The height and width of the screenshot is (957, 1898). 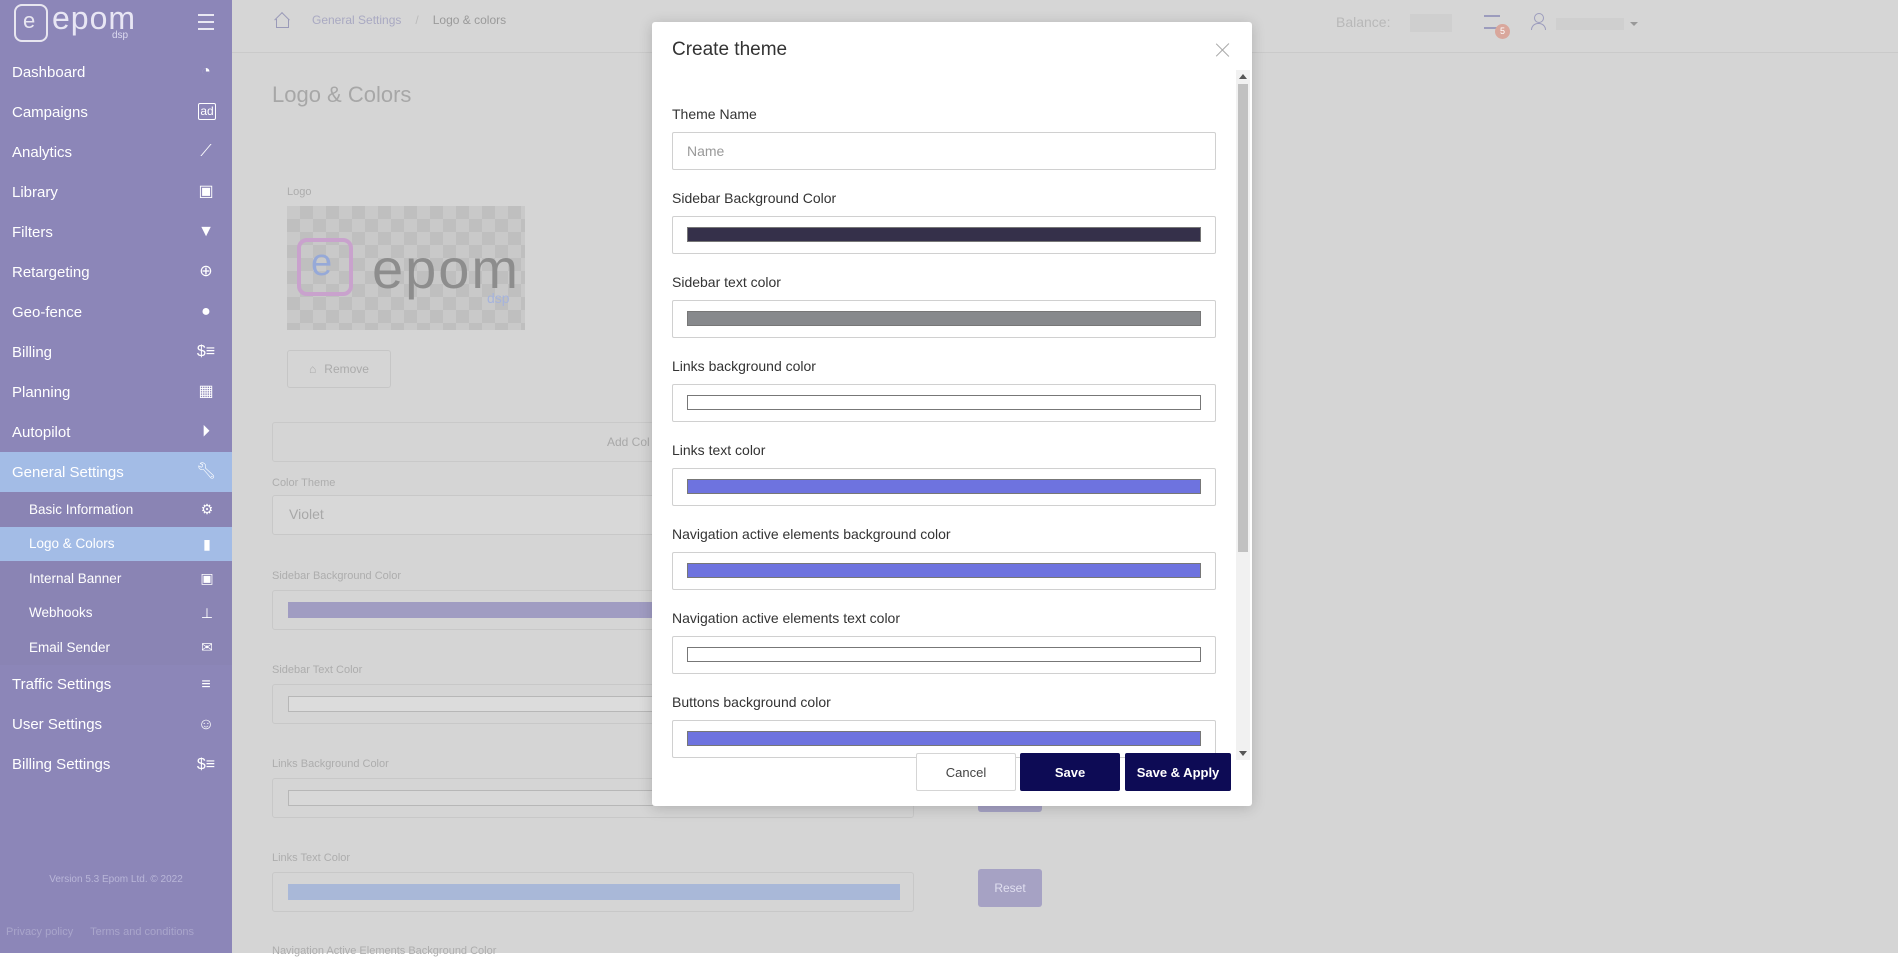 I want to click on add-color-theme-label: Add Col, so click(x=628, y=442).